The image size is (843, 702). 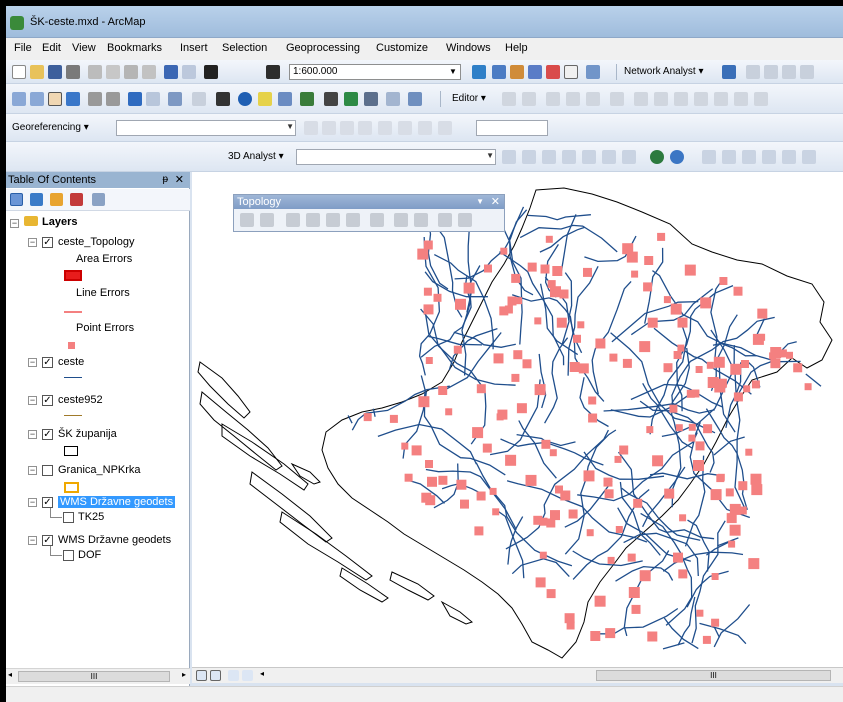 I want to click on select-elements-icon, so click(x=223, y=99).